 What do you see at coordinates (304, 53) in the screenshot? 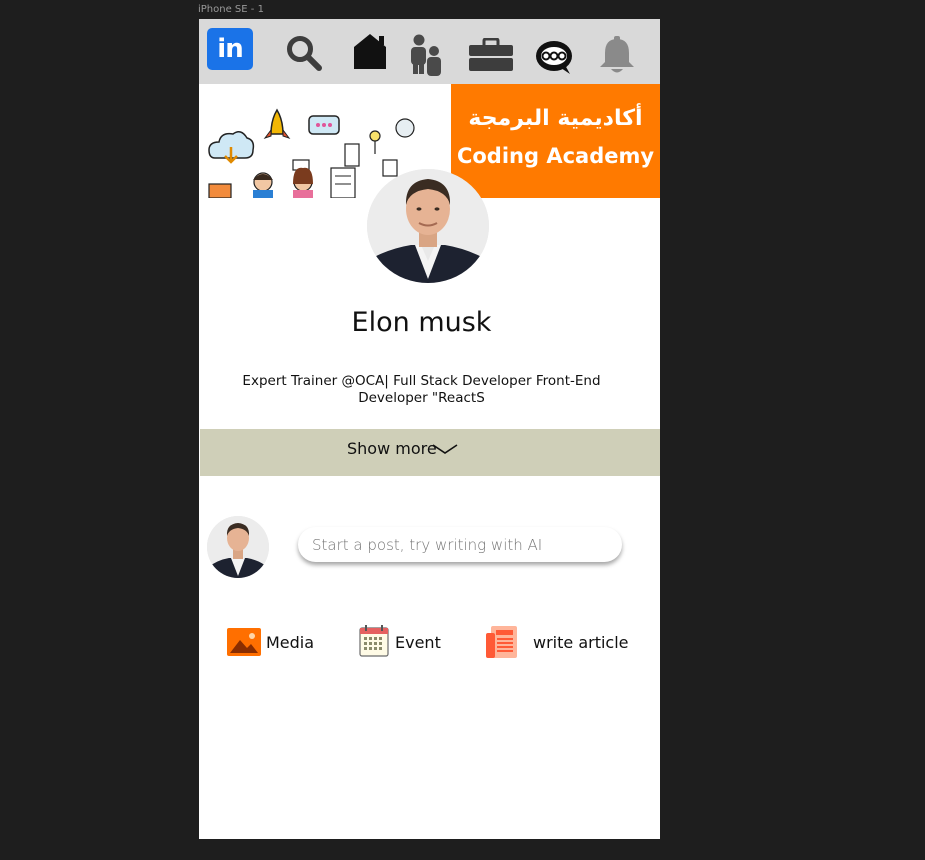
I see `search-icon` at bounding box center [304, 53].